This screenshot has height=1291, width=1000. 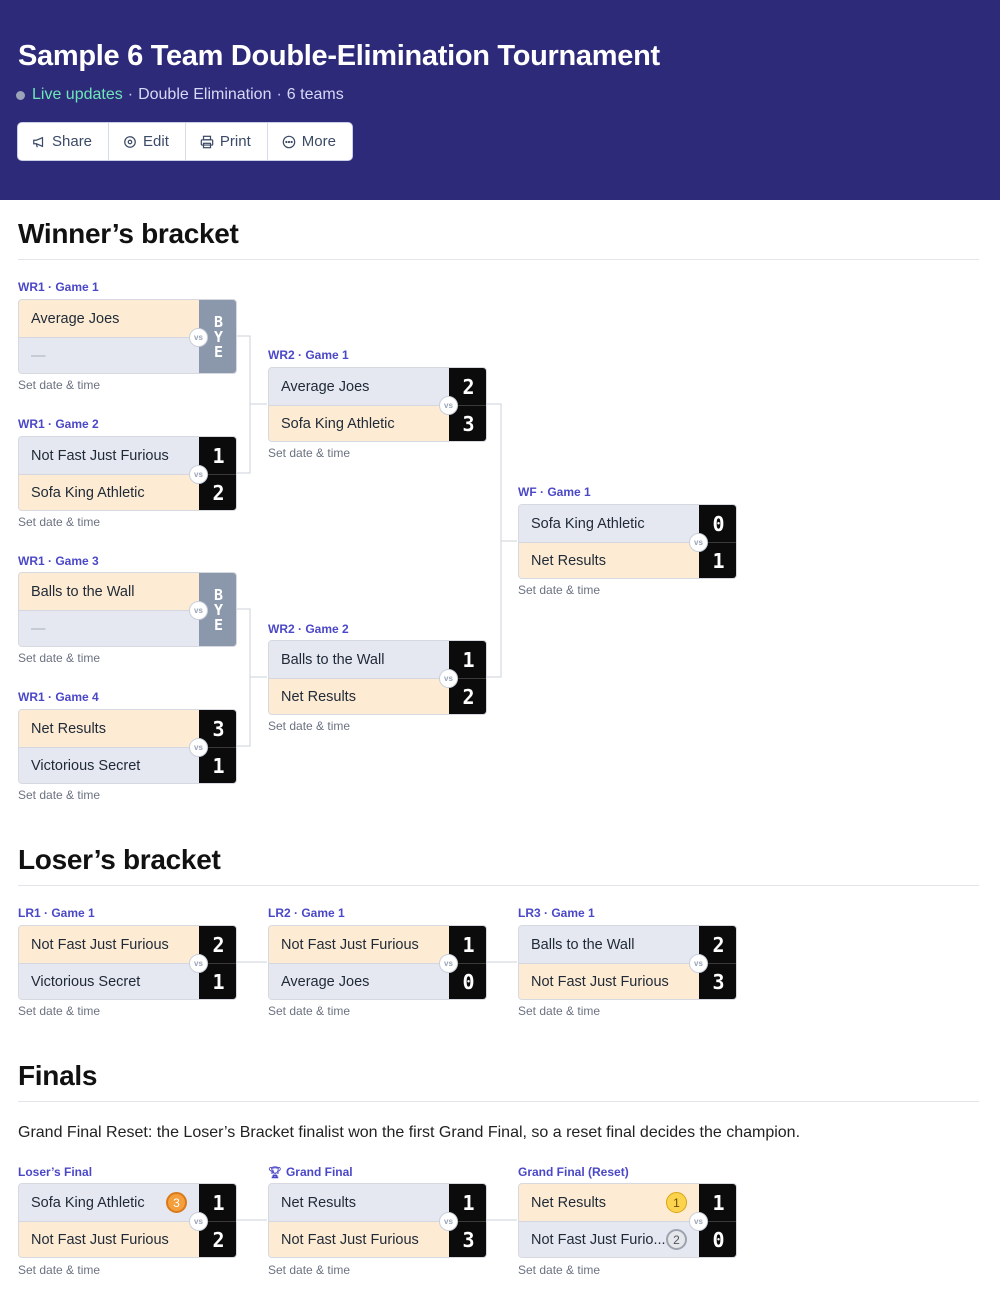 I want to click on gold-medal-icon: 1, so click(x=676, y=1202).